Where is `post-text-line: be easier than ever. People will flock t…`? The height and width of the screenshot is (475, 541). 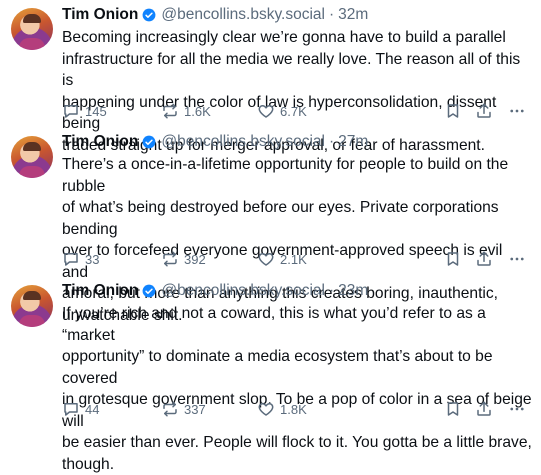 post-text-line: be easier than ever. People will flock t… is located at coordinates (297, 443).